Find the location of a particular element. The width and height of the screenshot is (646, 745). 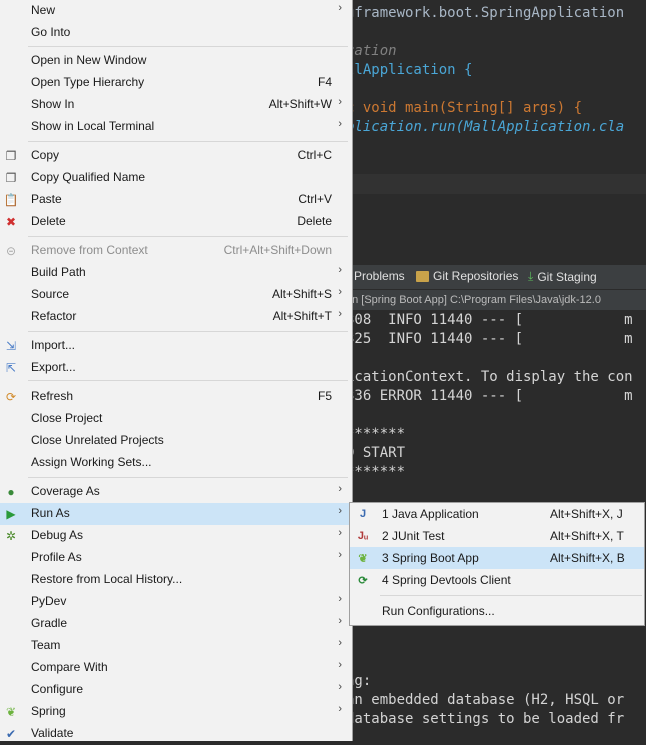

menu-item-coverage-as: ● Coverage As › is located at coordinates (176, 492).